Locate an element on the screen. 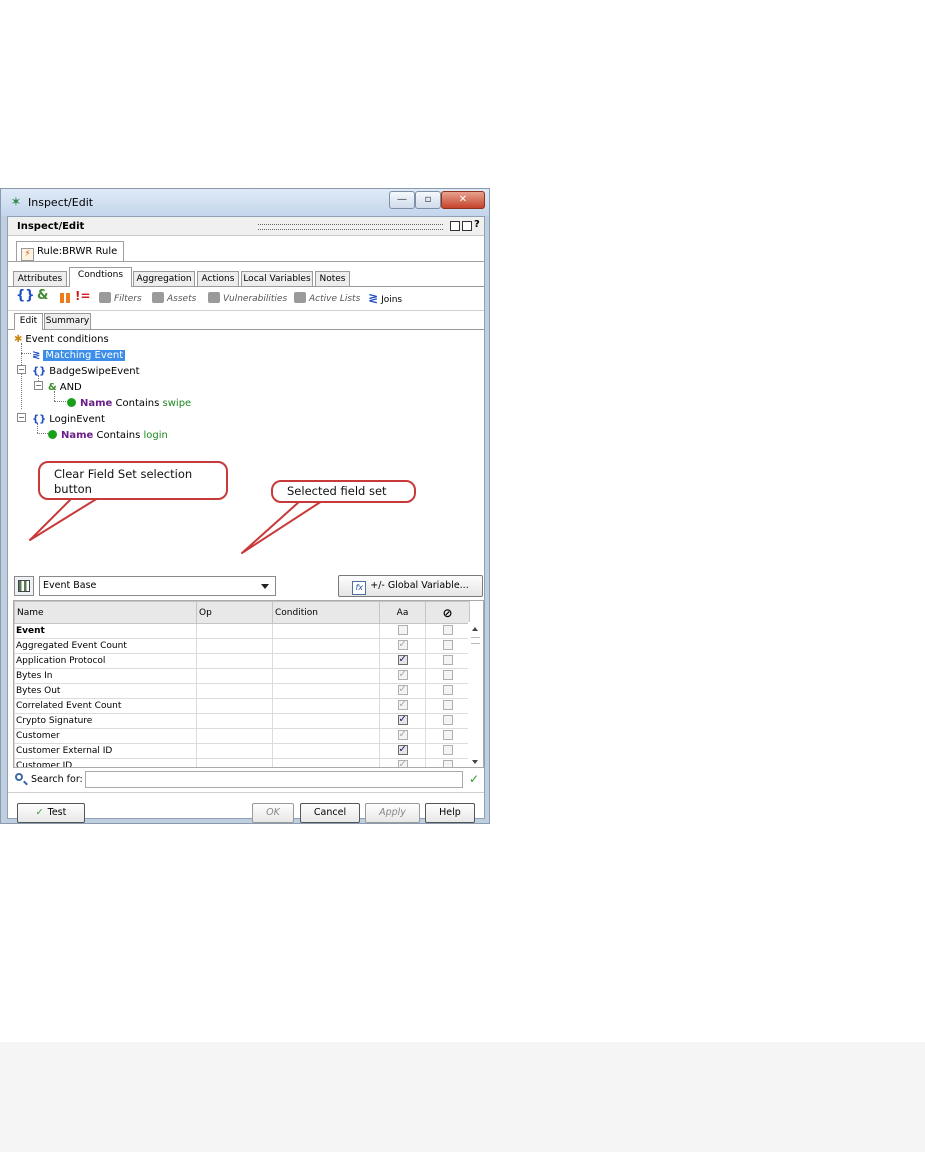 The height and width of the screenshot is (1152, 925). callout-selected-field-set: Selected field set is located at coordinates (343, 491).